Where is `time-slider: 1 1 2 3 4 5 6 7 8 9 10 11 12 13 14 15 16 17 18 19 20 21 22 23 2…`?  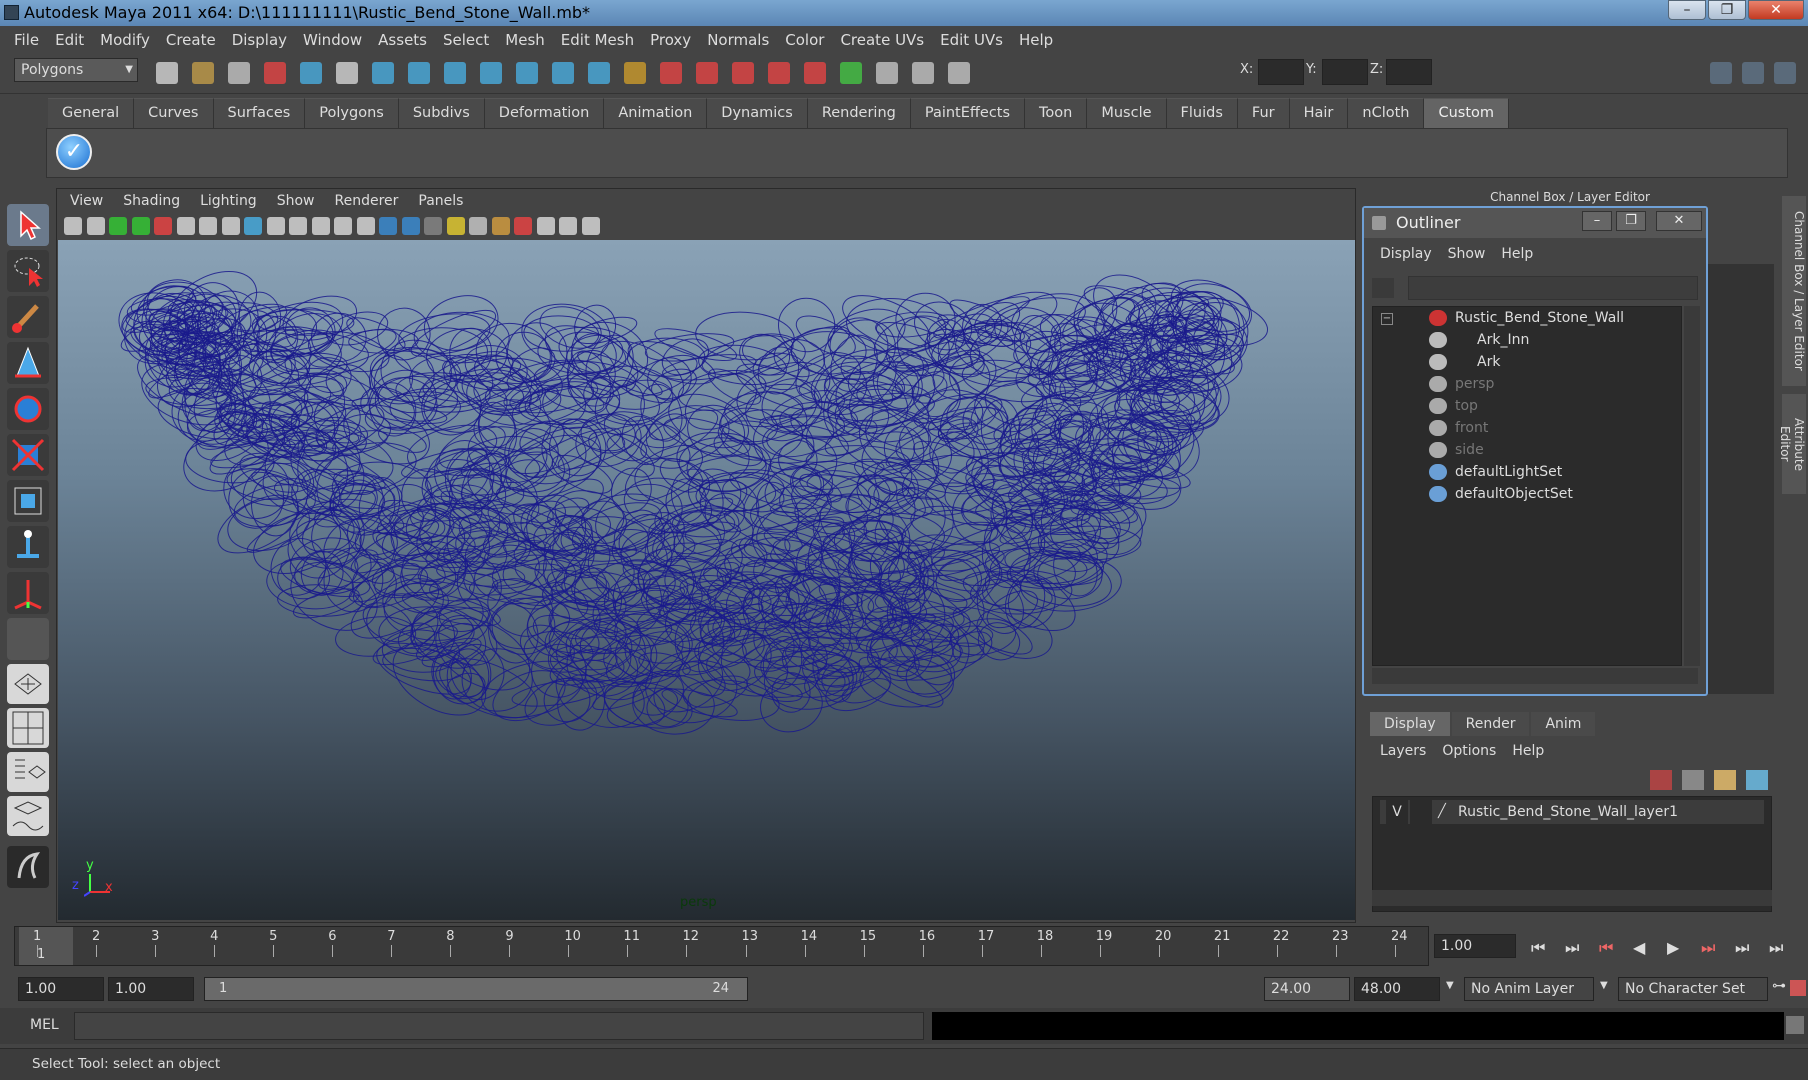 time-slider: 1 1 2 3 4 5 6 7 8 9 10 11 12 13 14 15 16 17 18 19 20 21 22 23 2… is located at coordinates (721, 946).